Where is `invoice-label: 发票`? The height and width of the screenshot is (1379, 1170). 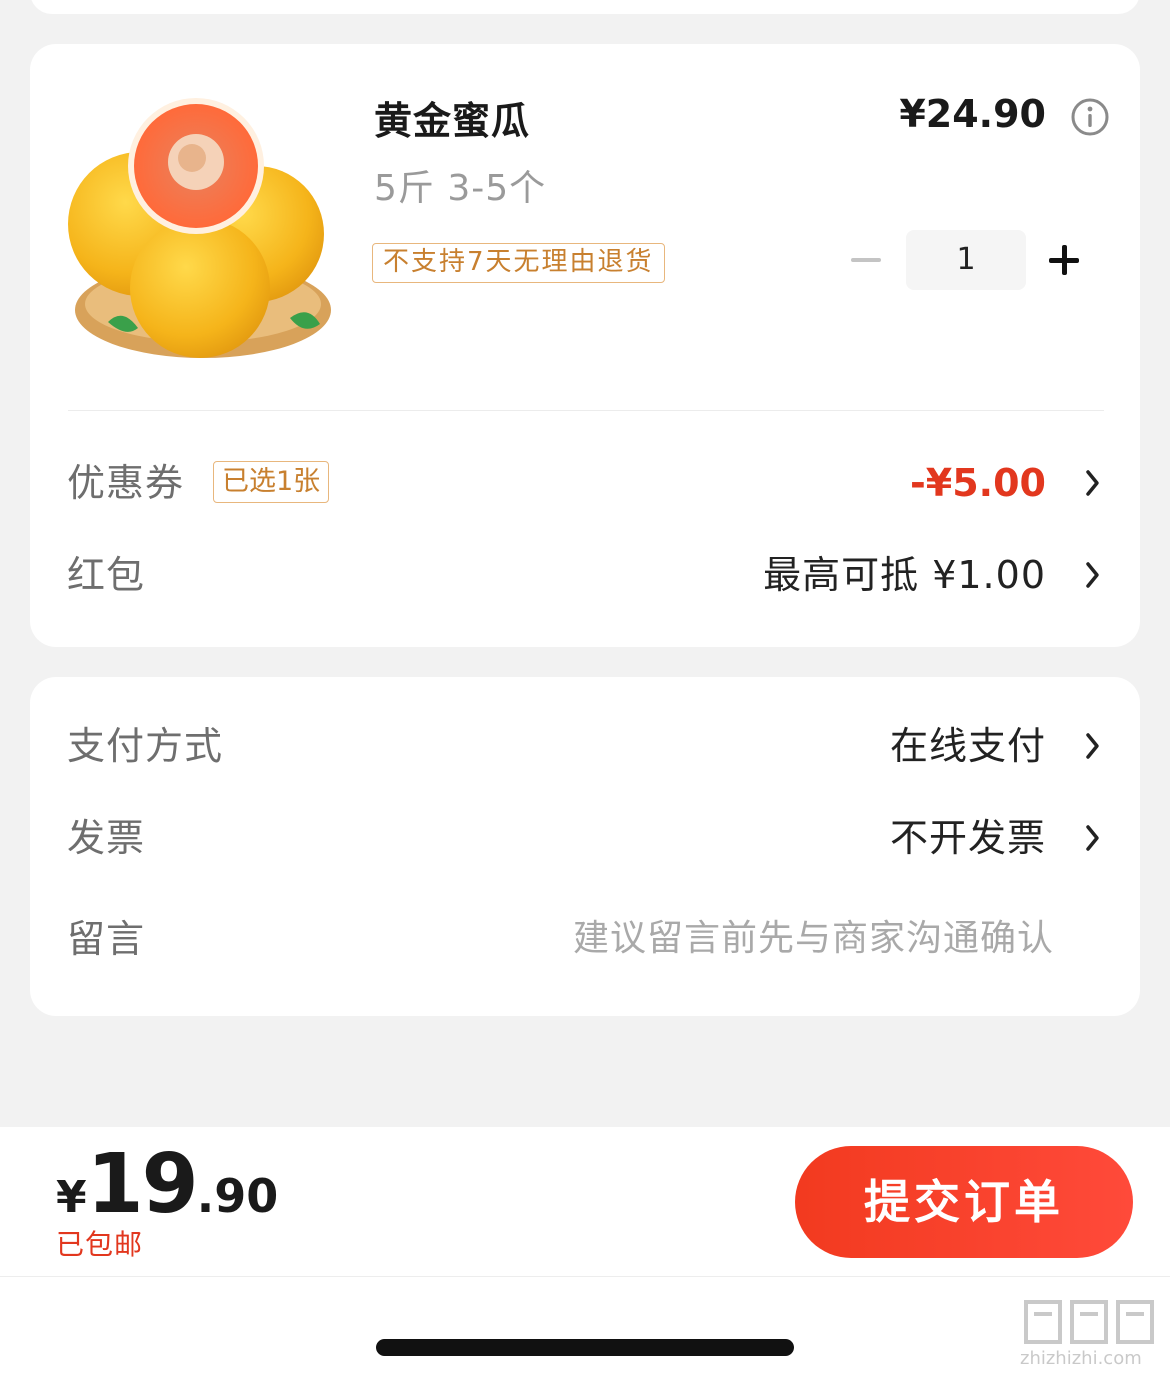 invoice-label: 发票 is located at coordinates (106, 838).